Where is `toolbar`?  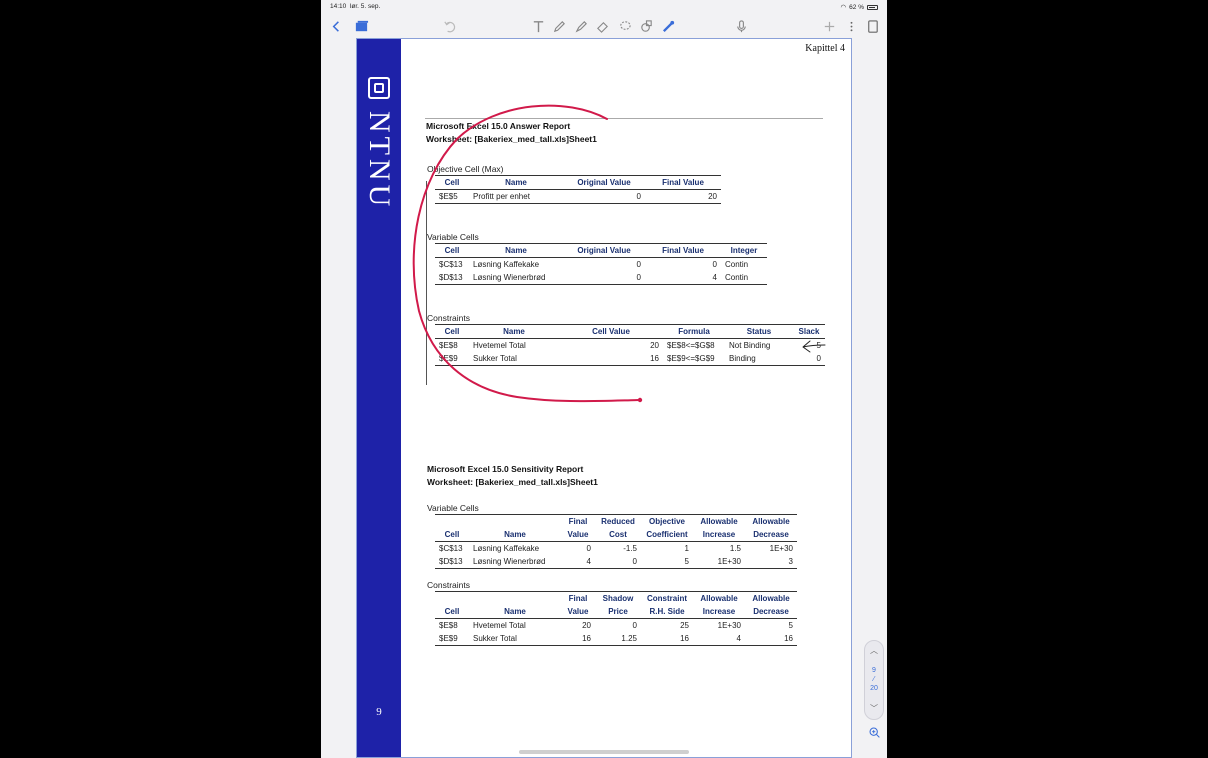
toolbar is located at coordinates (604, 26).